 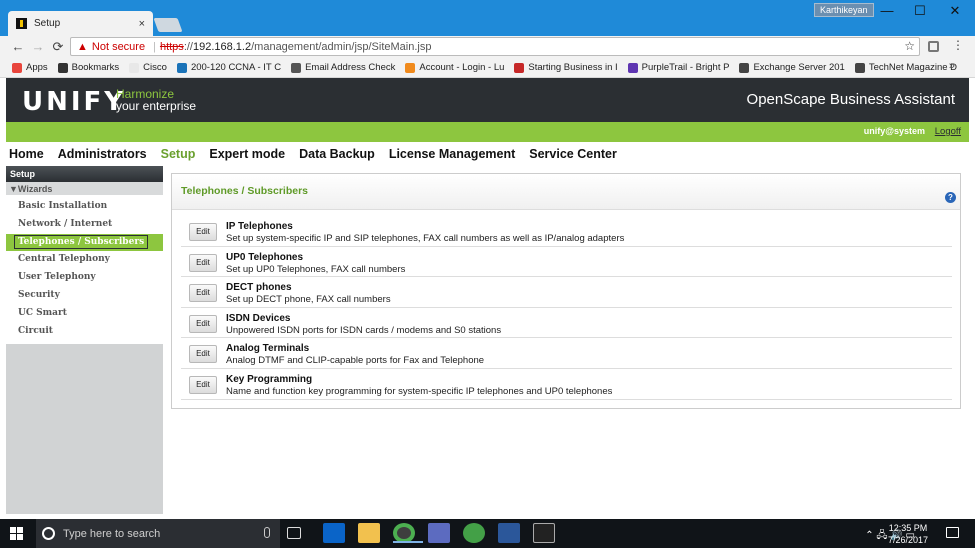 I want to click on windows-start-icon, so click(x=17, y=533).